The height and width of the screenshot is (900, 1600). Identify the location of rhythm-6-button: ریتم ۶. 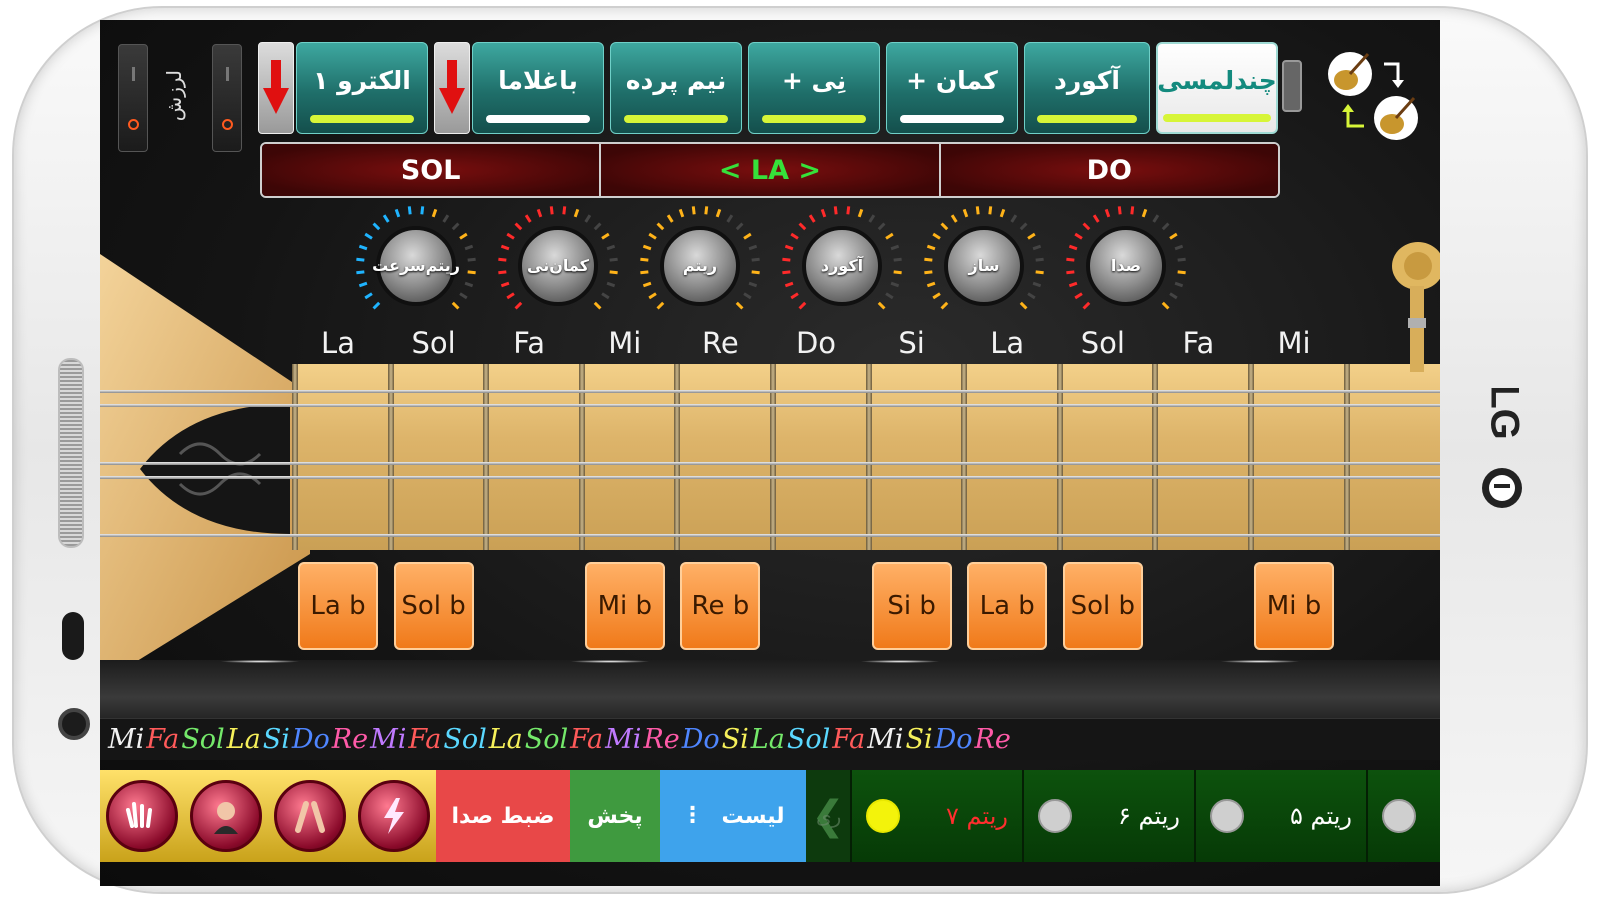
(1108, 816).